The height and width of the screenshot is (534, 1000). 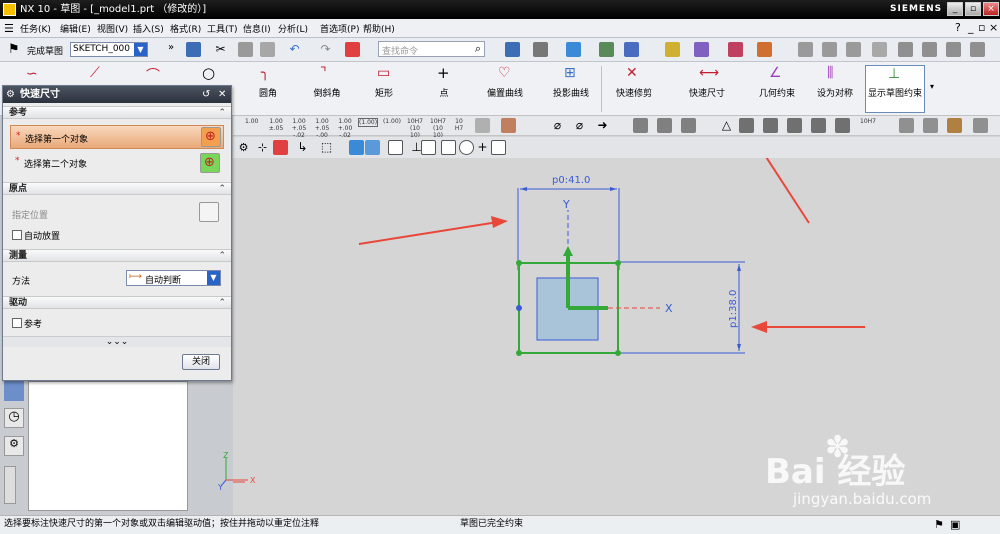 What do you see at coordinates (117, 255) in the screenshot?
I see `section-measurement-header: 测量 ⌃` at bounding box center [117, 255].